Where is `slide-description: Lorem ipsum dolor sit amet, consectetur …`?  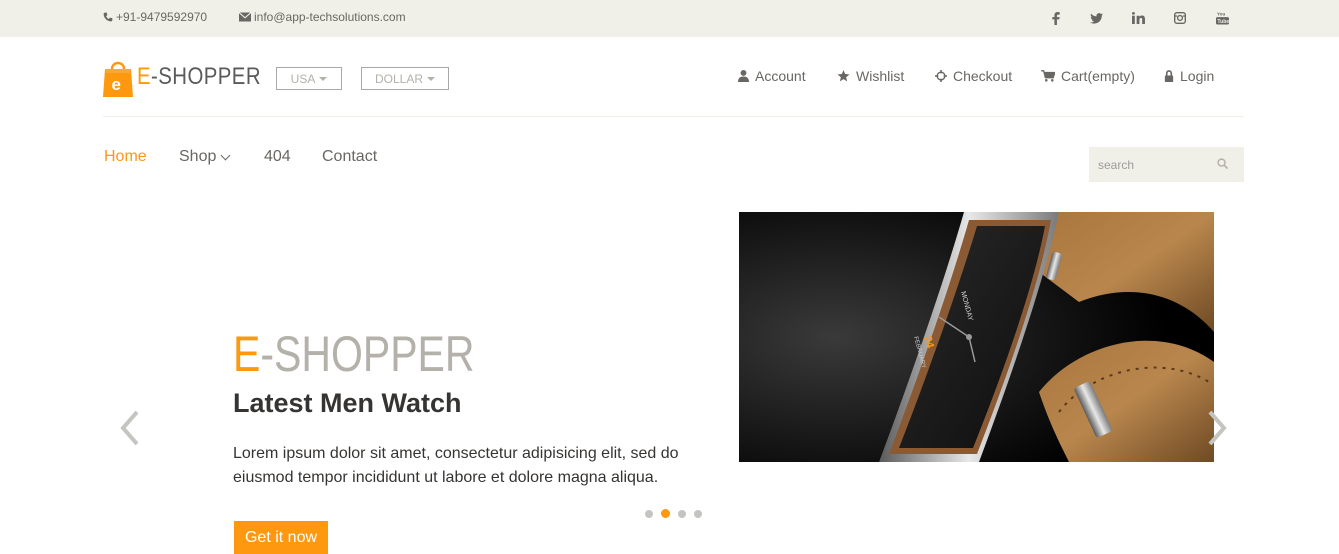
slide-description: Lorem ipsum dolor sit amet, consectetur … is located at coordinates (456, 465).